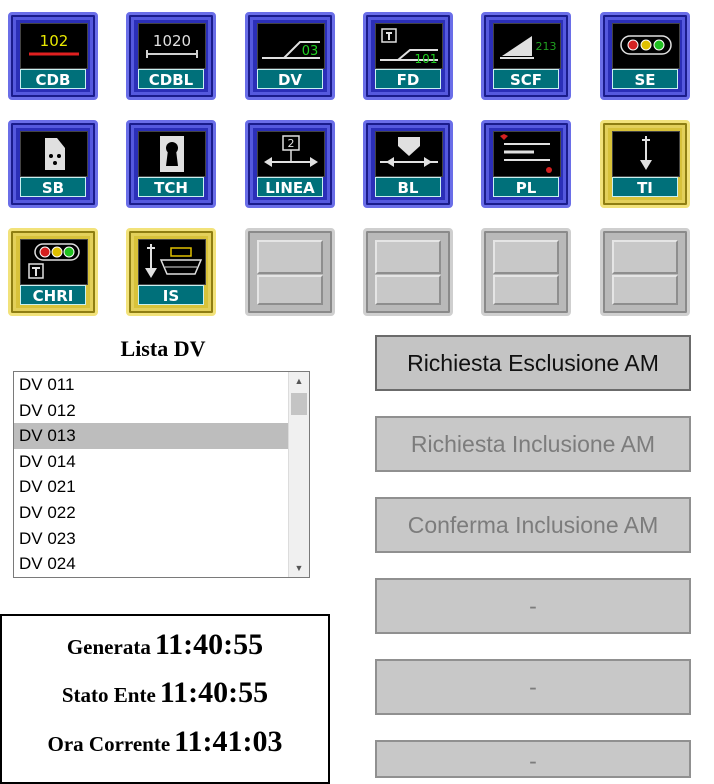 This screenshot has width=714, height=784. I want to click on tile-fd: 101 FD, so click(408, 56).